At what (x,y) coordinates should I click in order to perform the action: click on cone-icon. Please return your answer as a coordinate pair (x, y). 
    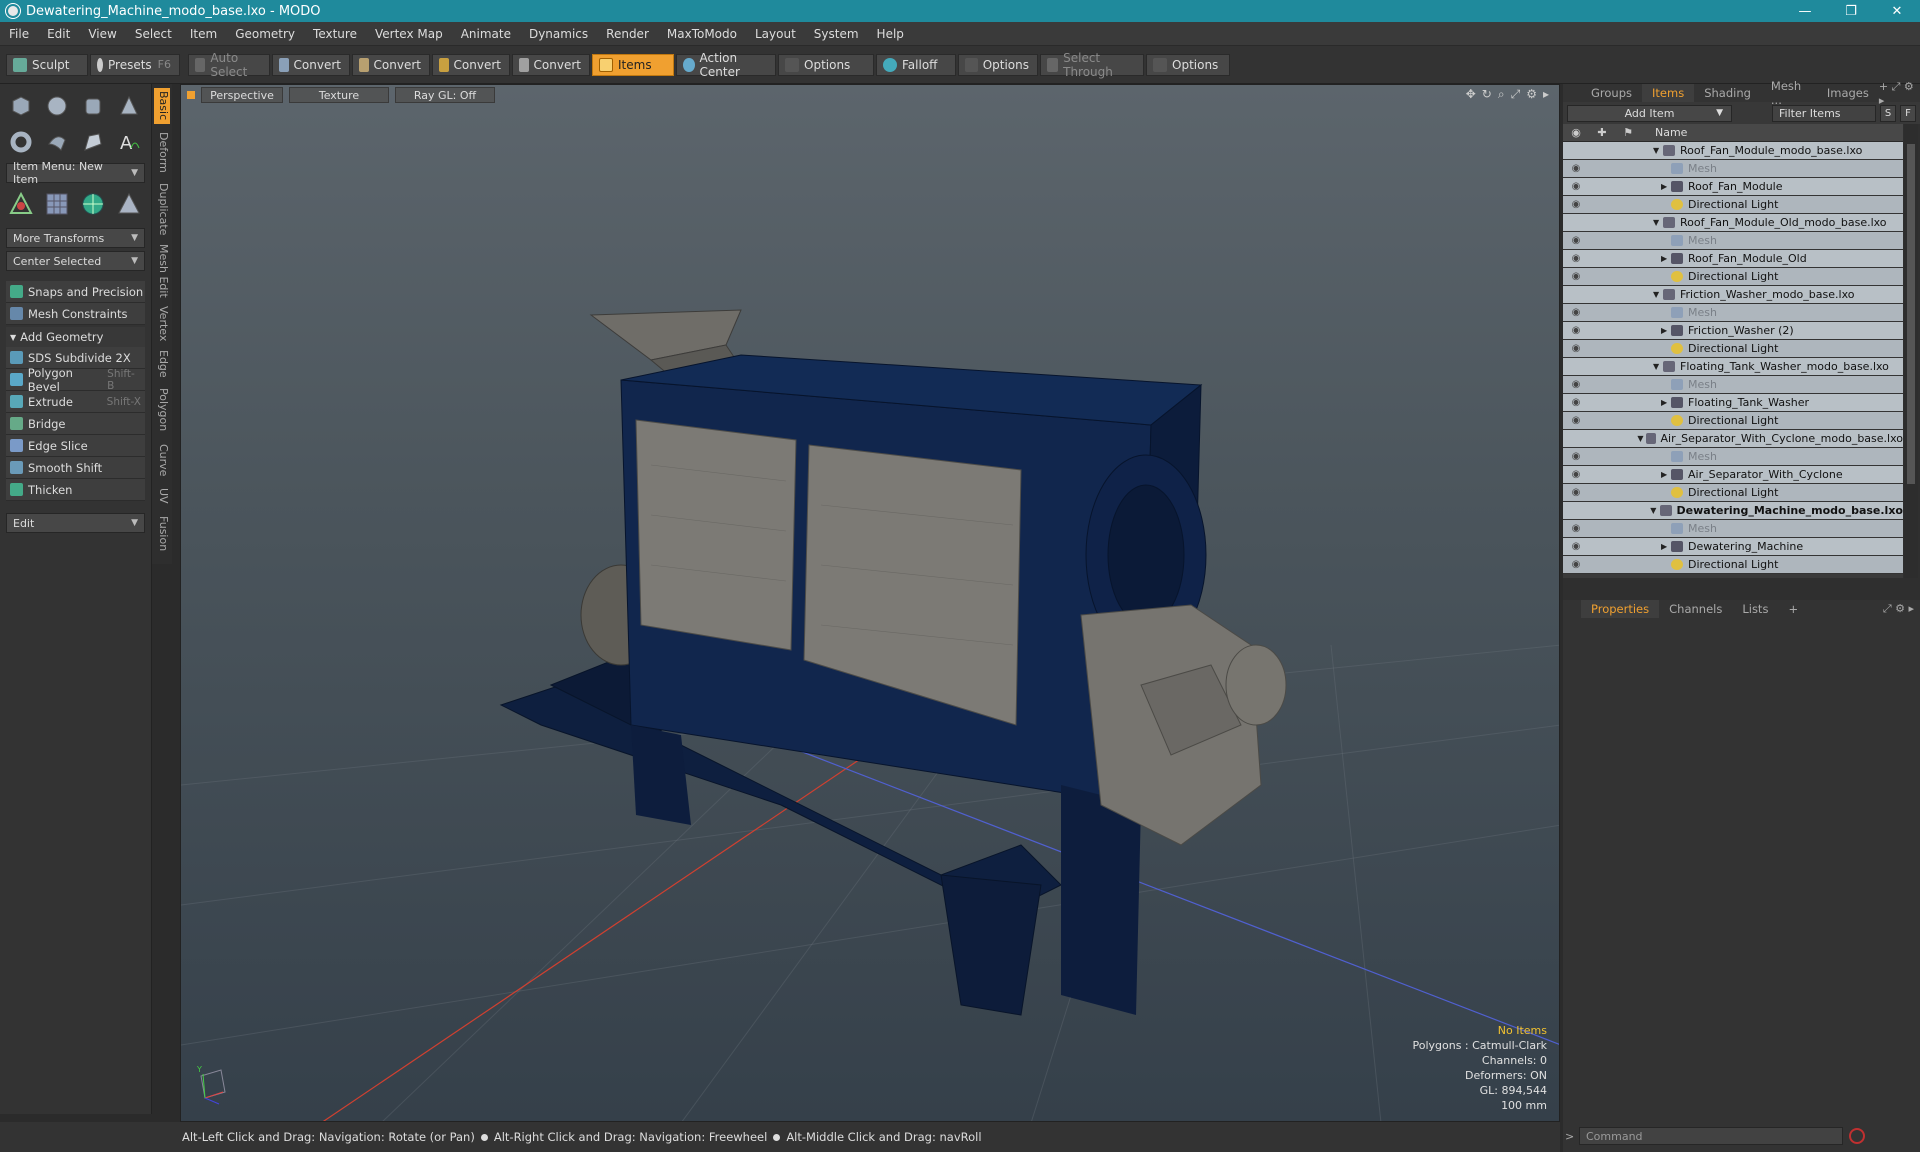
    Looking at the image, I should click on (129, 106).